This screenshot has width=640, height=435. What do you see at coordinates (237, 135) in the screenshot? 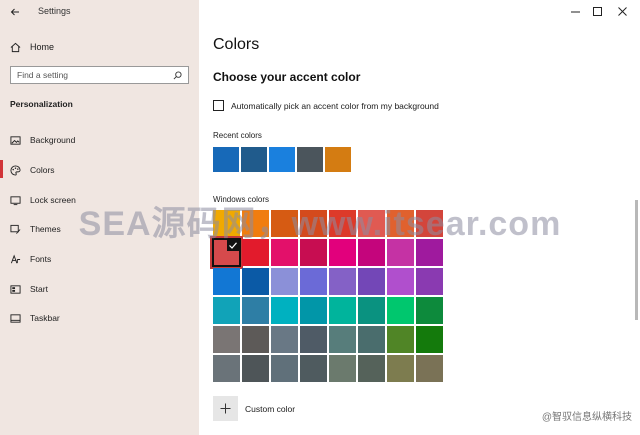
I see `recent-colors-label: Recent colors` at bounding box center [237, 135].